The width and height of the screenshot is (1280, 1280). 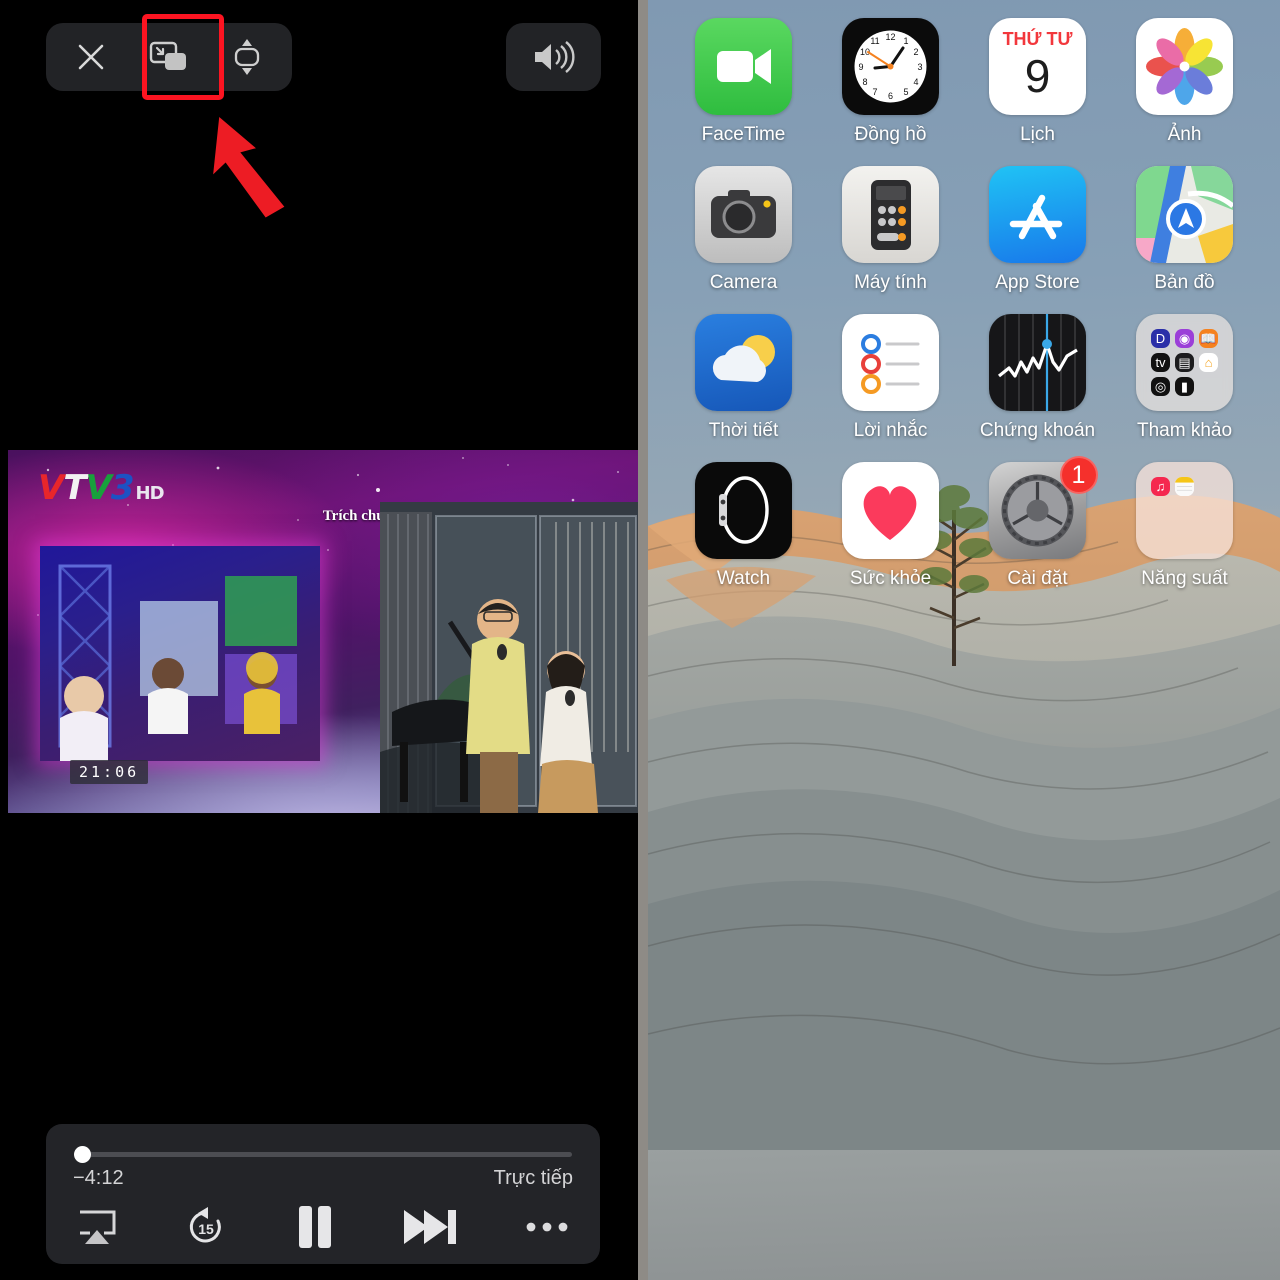 I want to click on rewind-15-icon: 15, so click(x=205, y=1225).